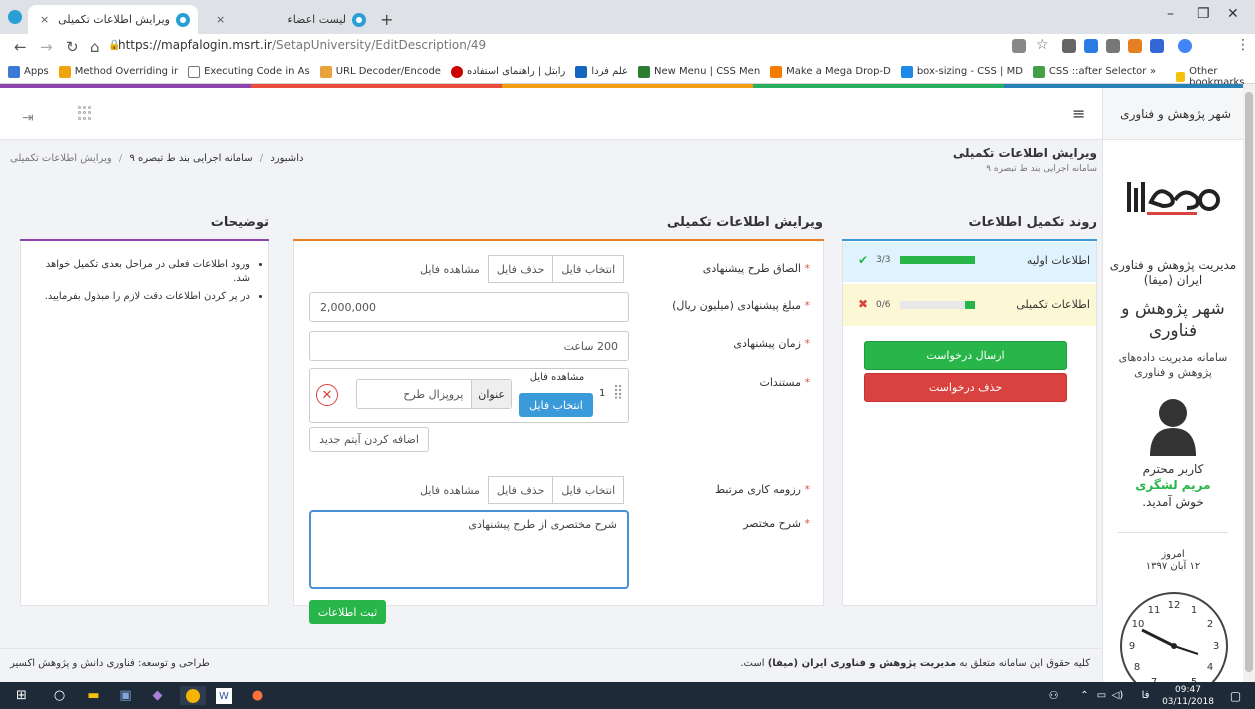  I want to click on visual-studio-icon: ◆, so click(157, 695).